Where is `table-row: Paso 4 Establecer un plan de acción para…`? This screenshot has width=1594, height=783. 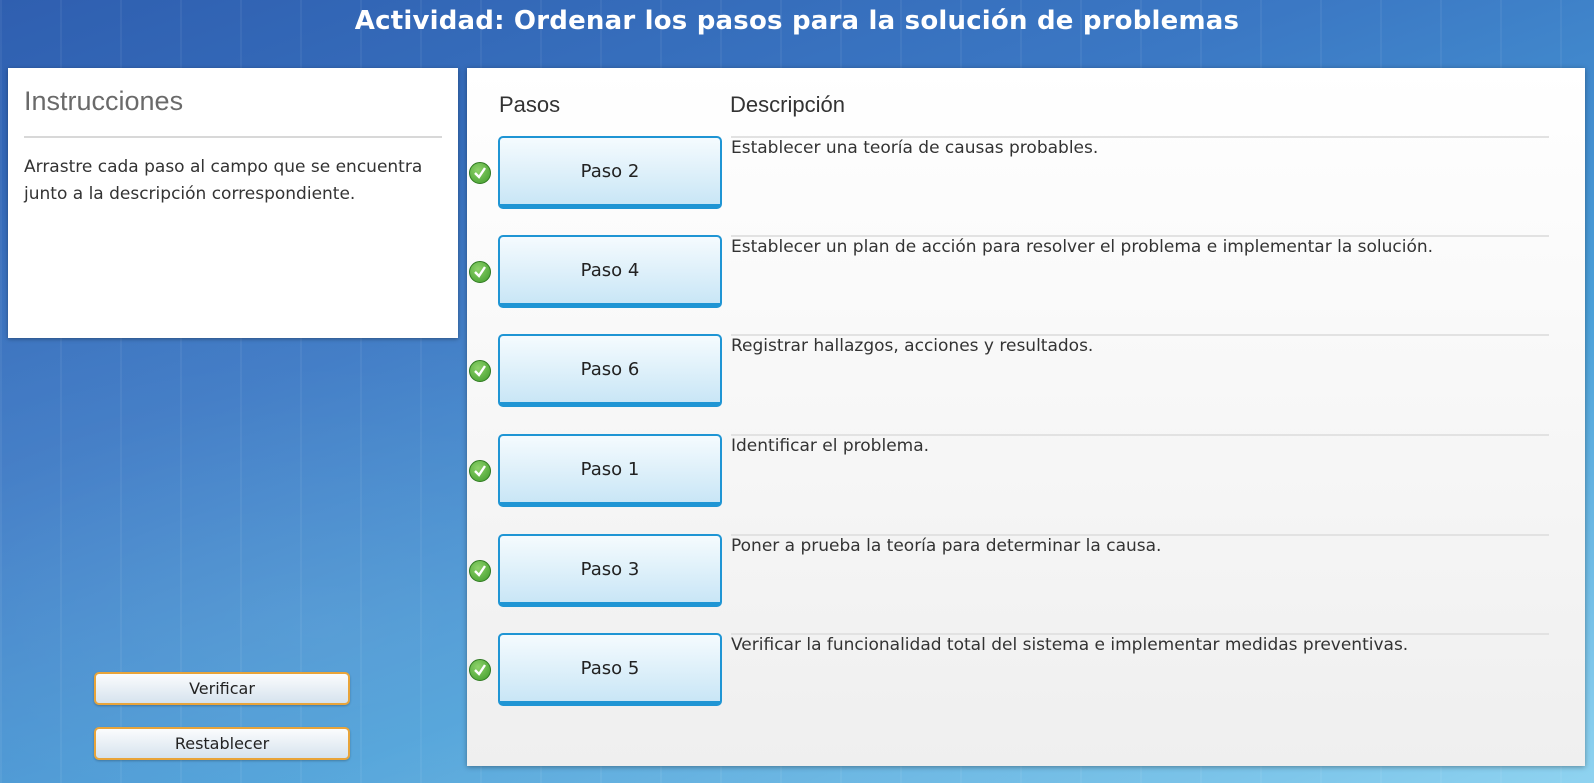
table-row: Paso 4 Establecer un plan de acción para… is located at coordinates (1026, 285).